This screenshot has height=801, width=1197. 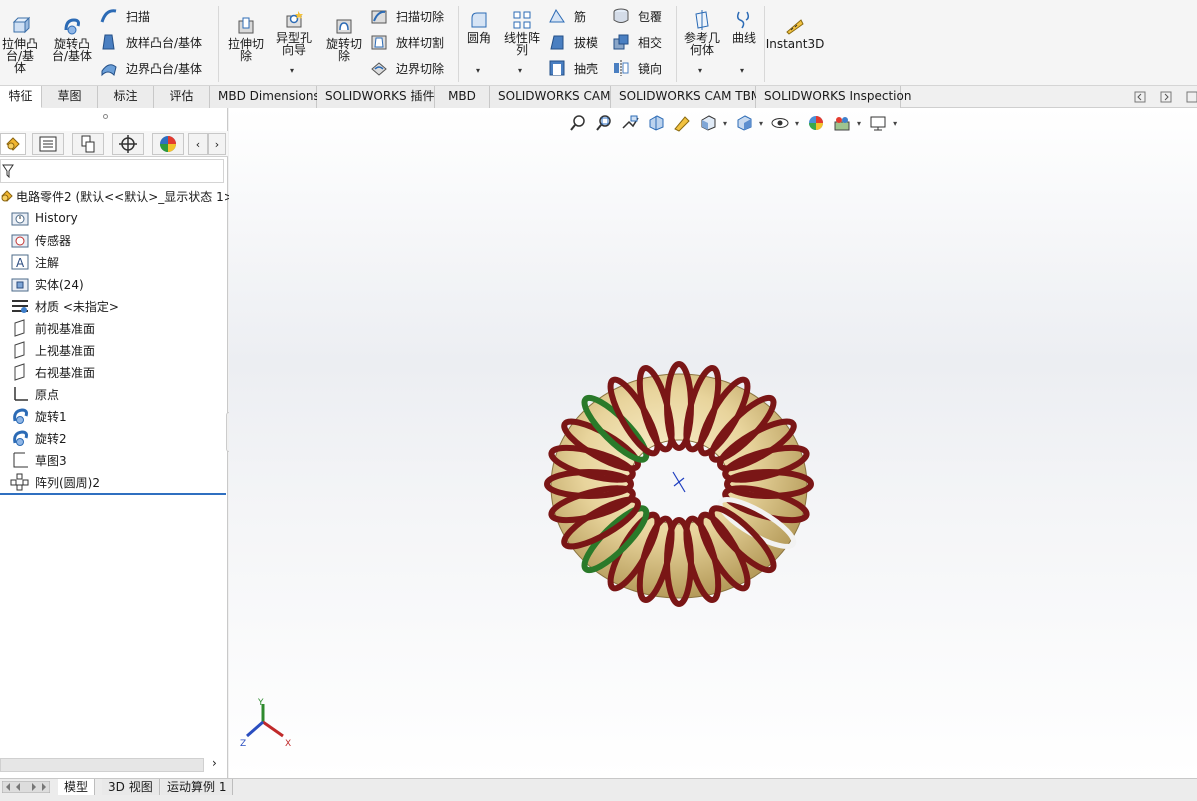 I want to click on reference-geometry-button: 参考几 何体, so click(x=702, y=33).